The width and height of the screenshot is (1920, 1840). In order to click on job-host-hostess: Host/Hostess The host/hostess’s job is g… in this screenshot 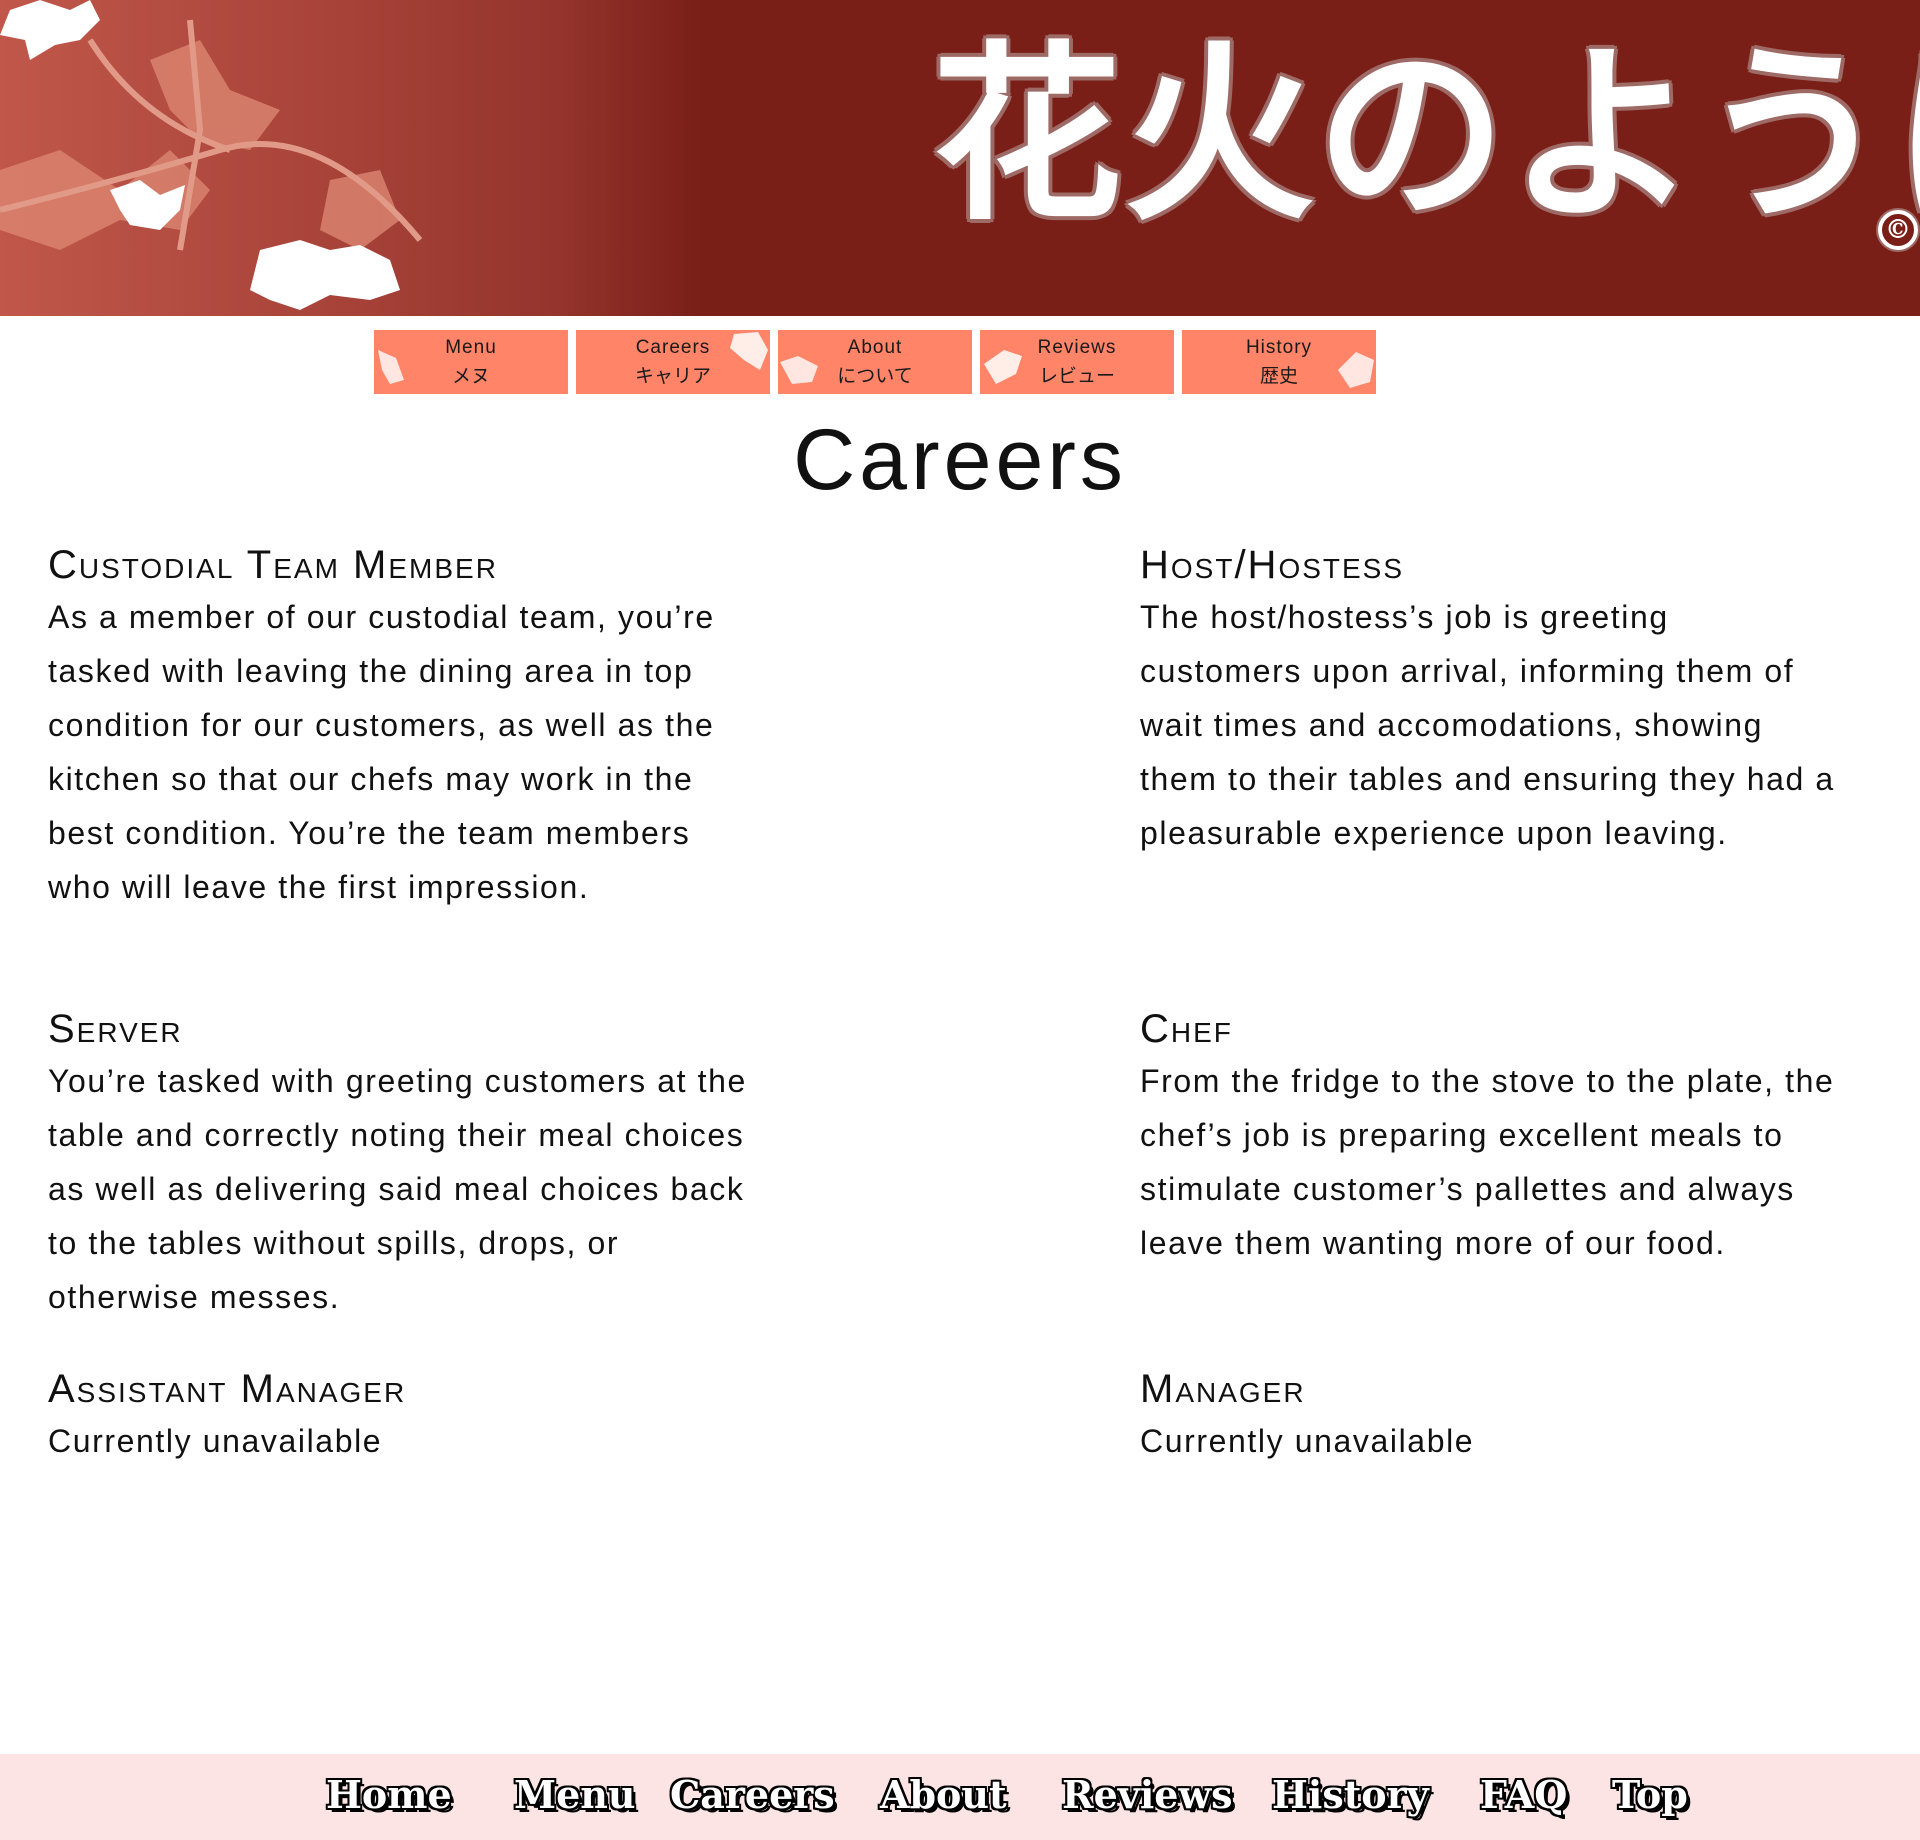, I will do `click(1500, 700)`.